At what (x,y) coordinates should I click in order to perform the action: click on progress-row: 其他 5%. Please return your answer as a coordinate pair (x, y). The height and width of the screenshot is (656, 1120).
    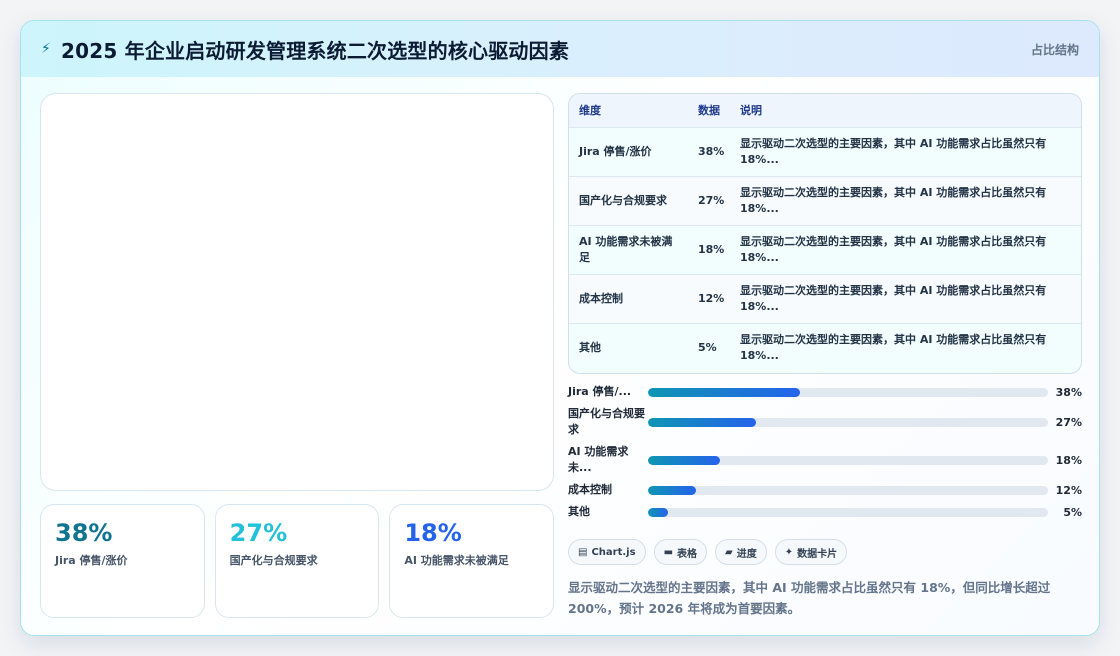
    Looking at the image, I should click on (825, 512).